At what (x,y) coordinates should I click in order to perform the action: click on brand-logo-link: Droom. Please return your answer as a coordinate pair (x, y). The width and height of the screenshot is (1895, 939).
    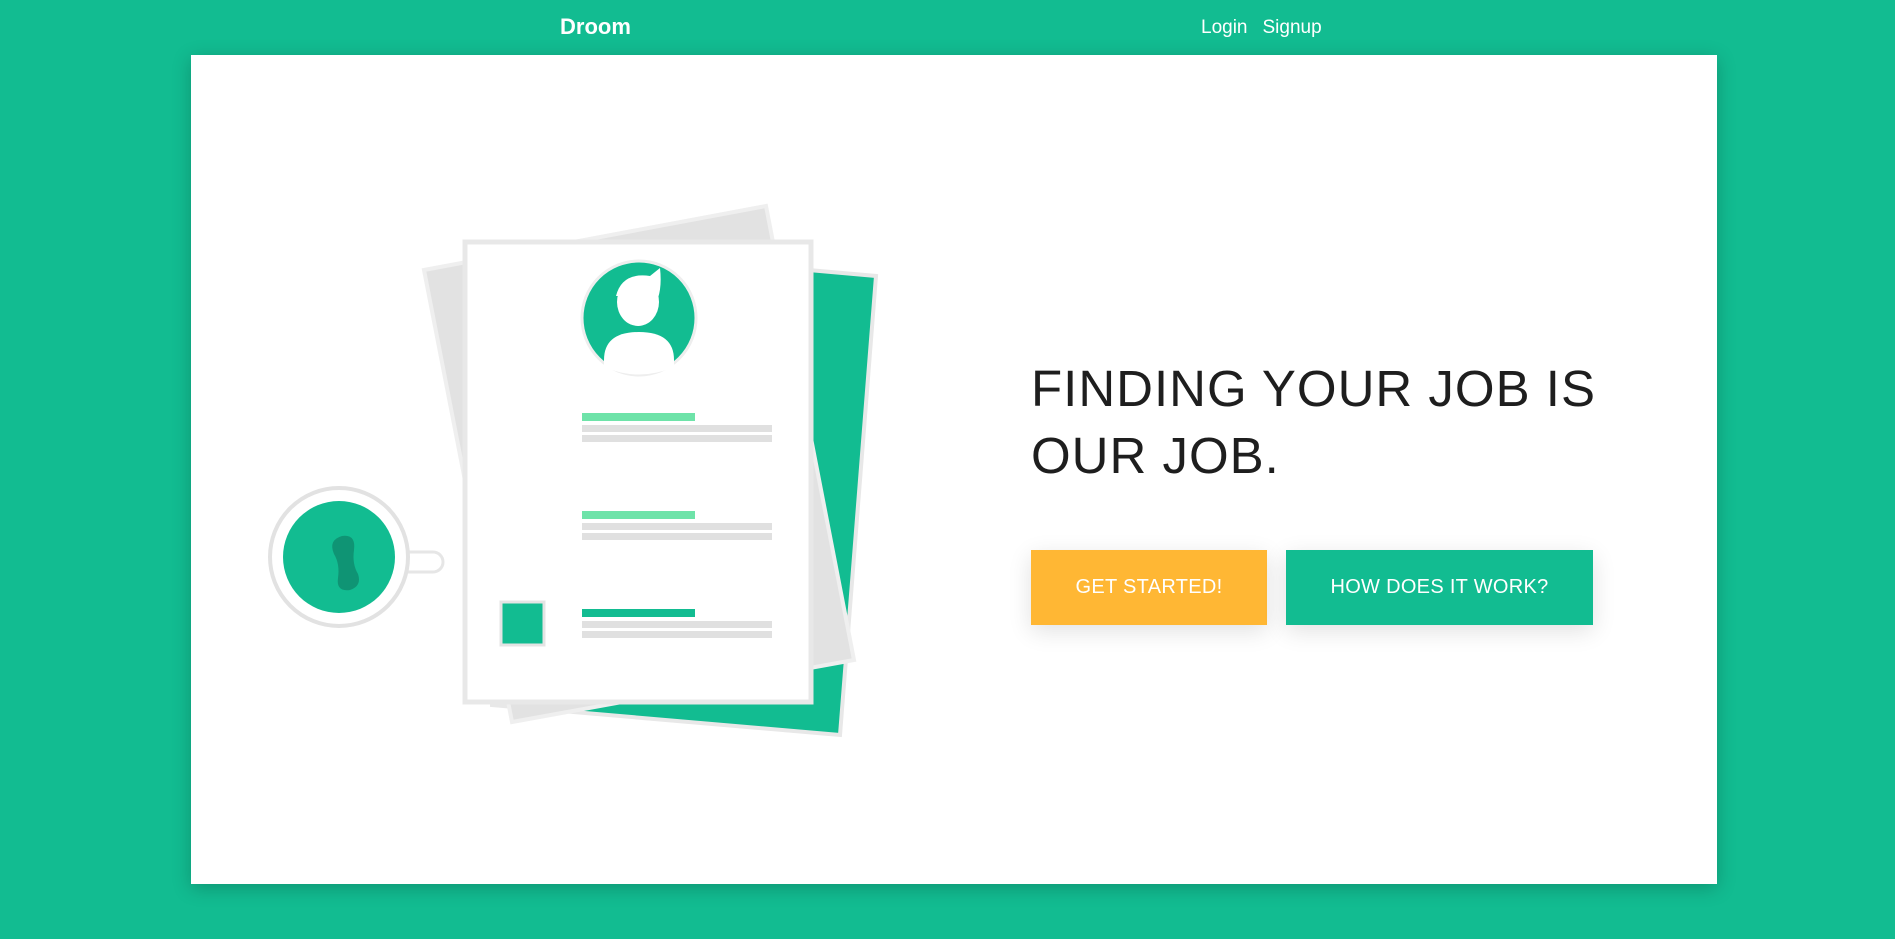
    Looking at the image, I should click on (595, 27).